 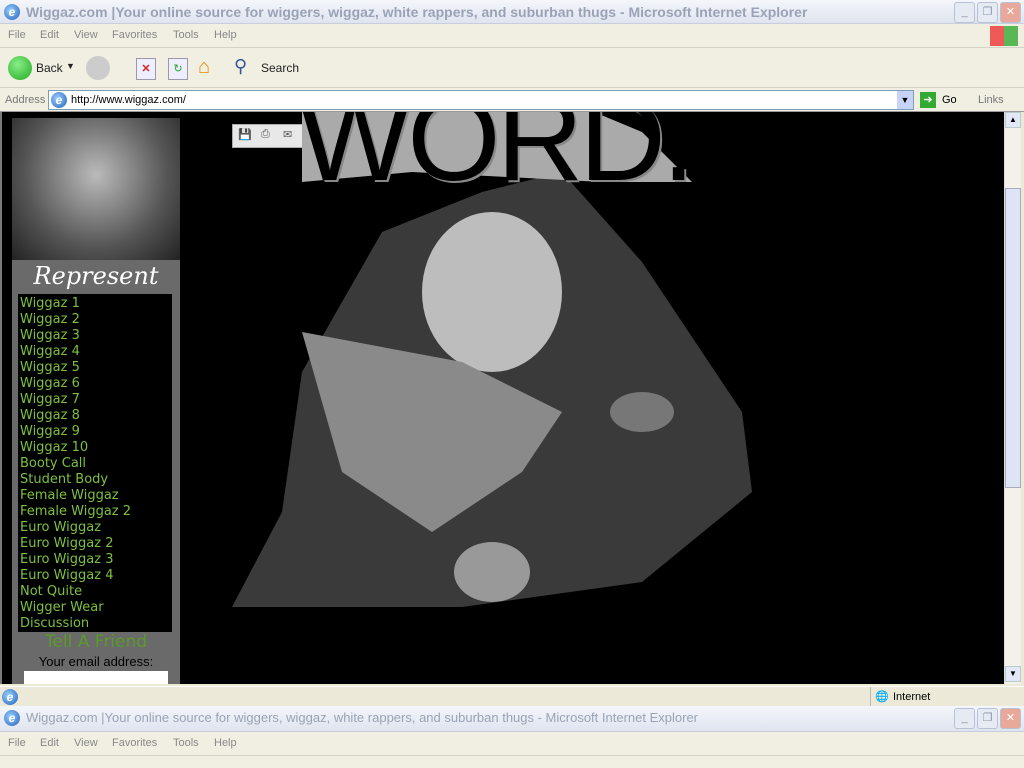 What do you see at coordinates (1013, 674) in the screenshot?
I see `scroll-down-icon: ▼` at bounding box center [1013, 674].